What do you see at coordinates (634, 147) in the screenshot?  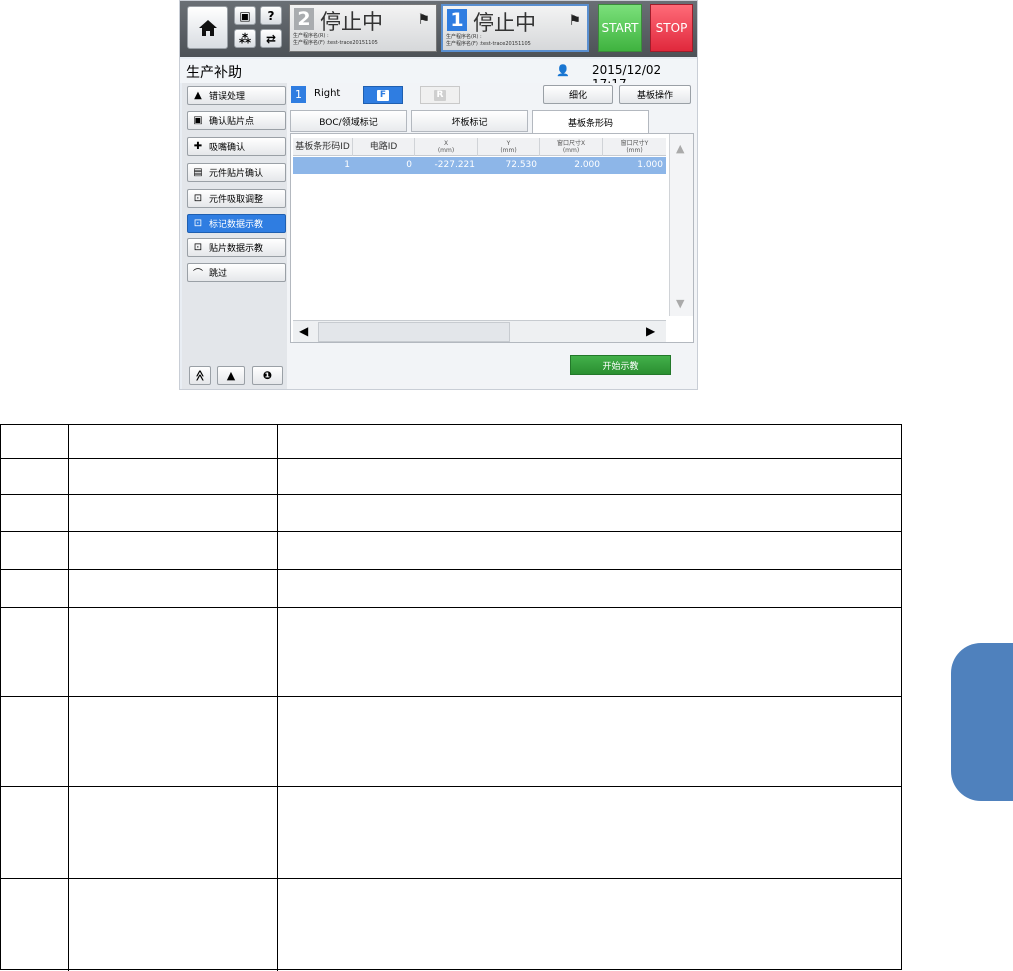 I see `col-window-y: 窗口尺寸Y (mm)` at bounding box center [634, 147].